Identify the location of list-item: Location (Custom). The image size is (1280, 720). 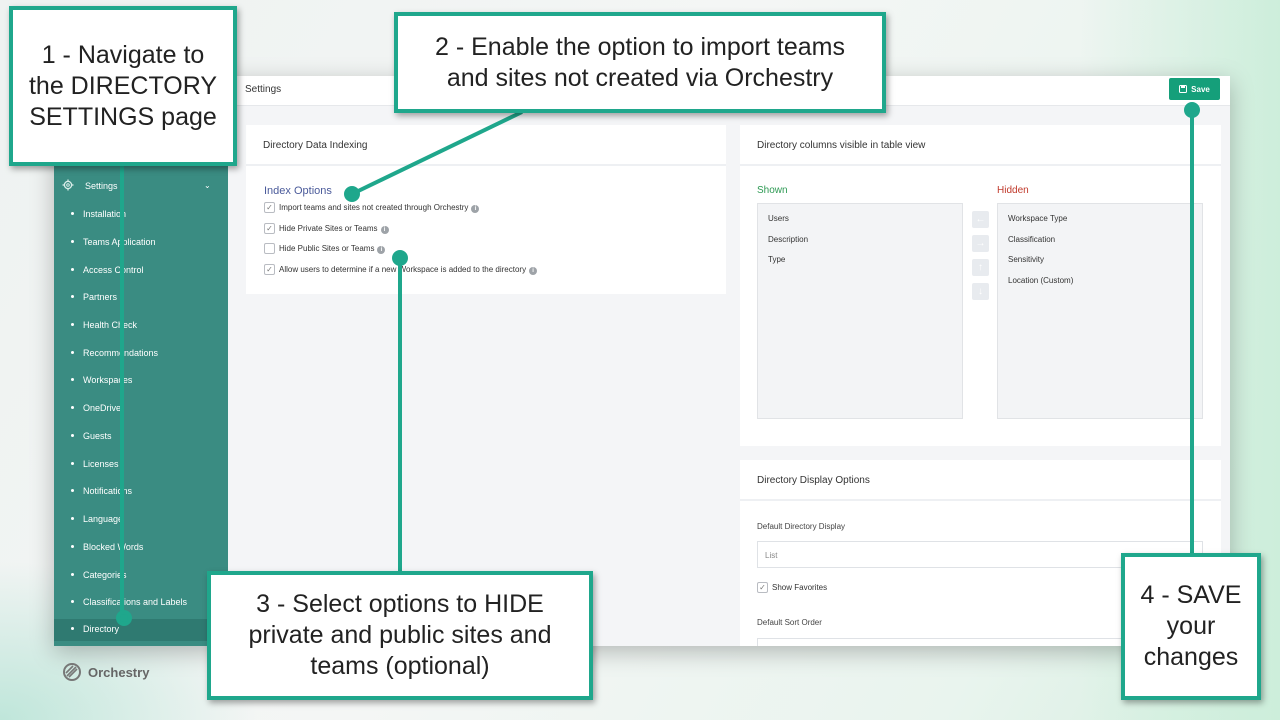
(1040, 280).